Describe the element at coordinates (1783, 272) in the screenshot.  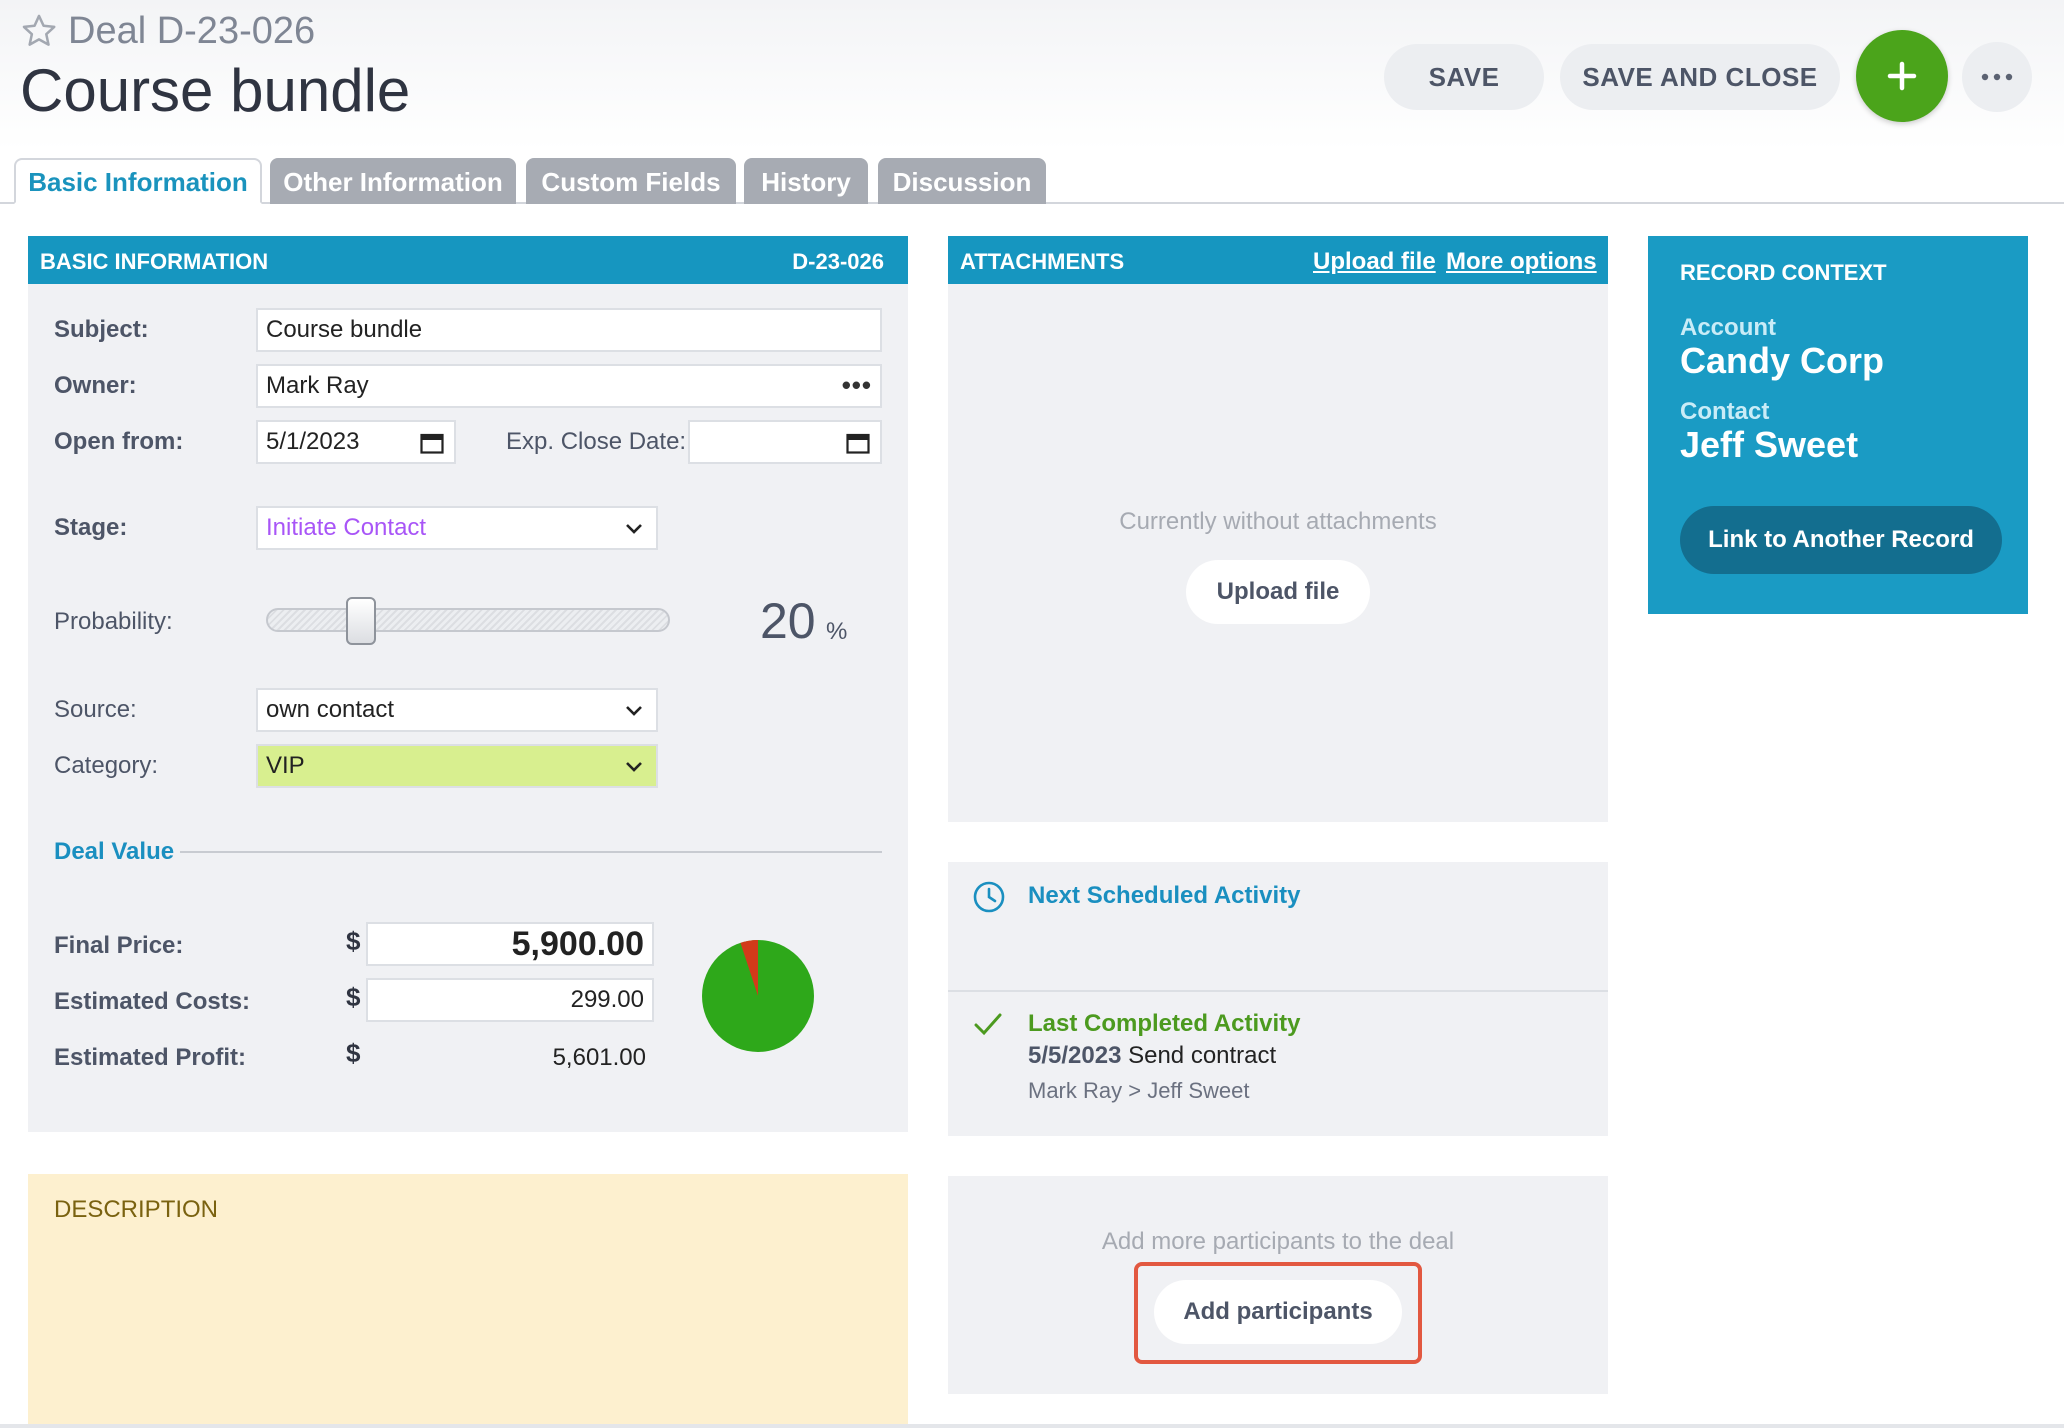
I see `record-context-heading: RECORD CONTEXT` at that location.